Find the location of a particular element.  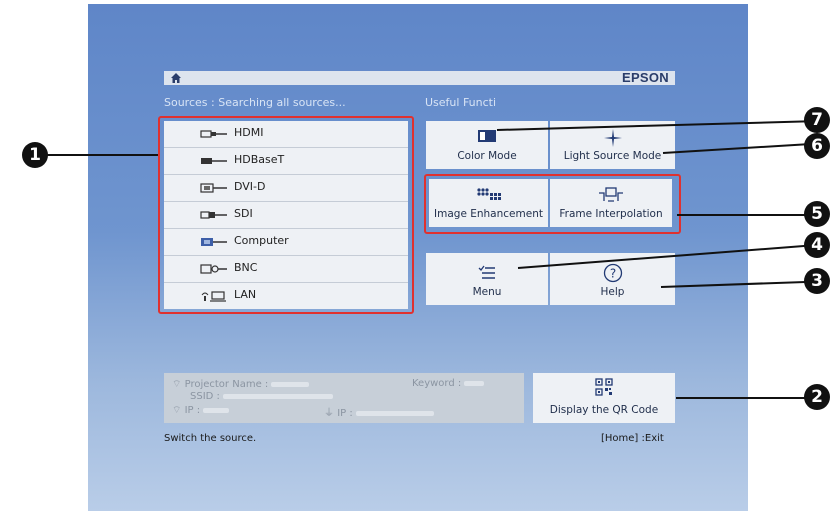

help-icon: ? is located at coordinates (612, 273).